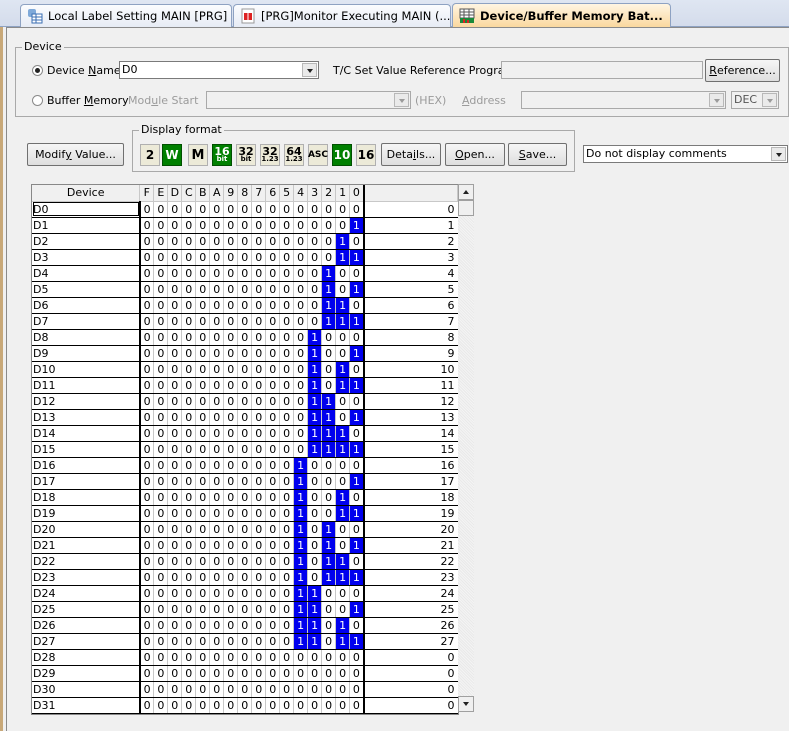  Describe the element at coordinates (623, 100) in the screenshot. I see `address-combo` at that location.